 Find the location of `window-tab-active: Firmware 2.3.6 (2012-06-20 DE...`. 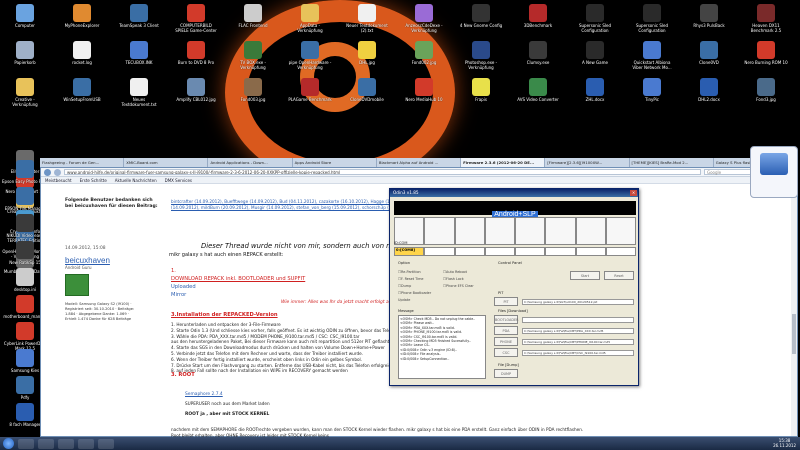

window-tab-active: Firmware 2.3.6 (2012-06-20 DE... is located at coordinates (503, 162).